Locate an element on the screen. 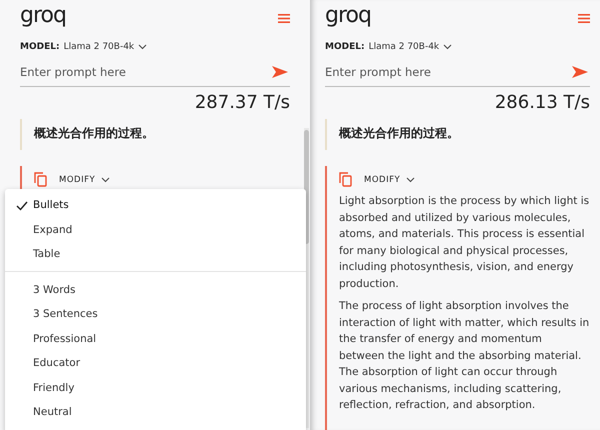 The width and height of the screenshot is (600, 430). speed-reading: 287.37 T/s is located at coordinates (242, 102).